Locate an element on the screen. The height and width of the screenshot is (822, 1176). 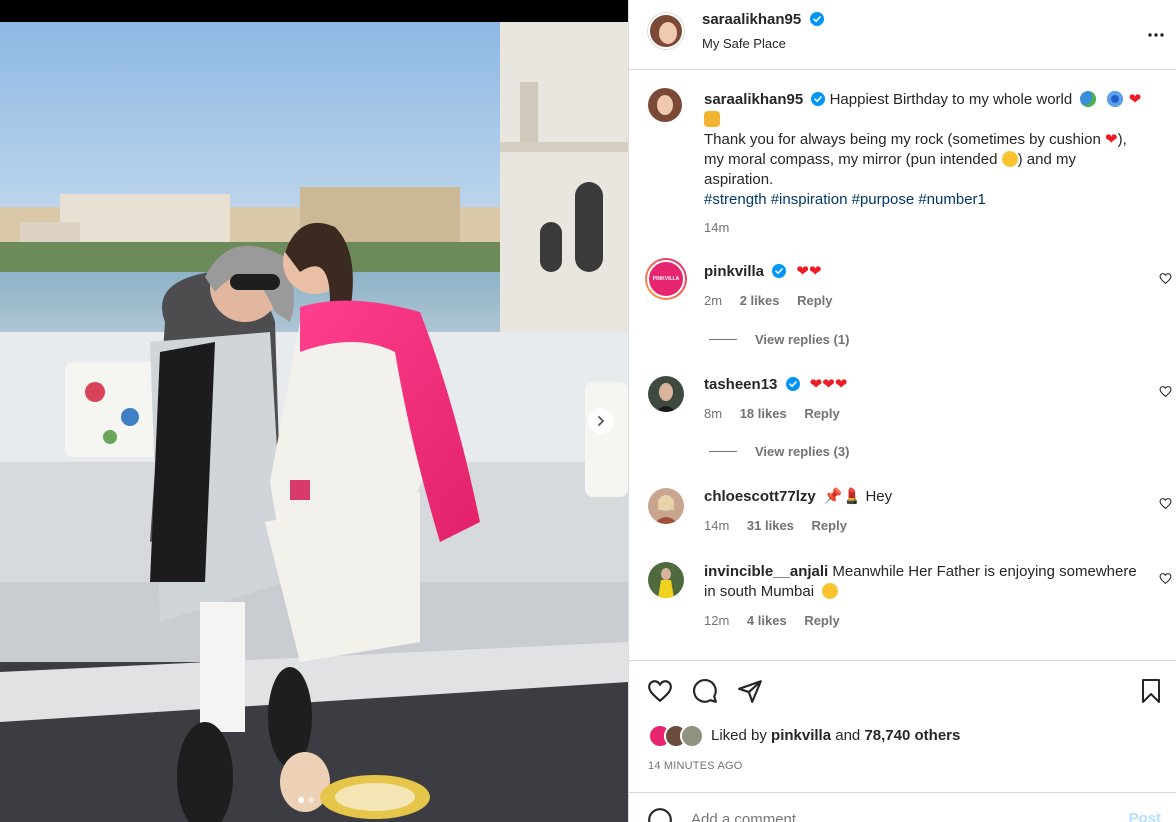
liked-by-user: pinkvilla is located at coordinates (801, 735).